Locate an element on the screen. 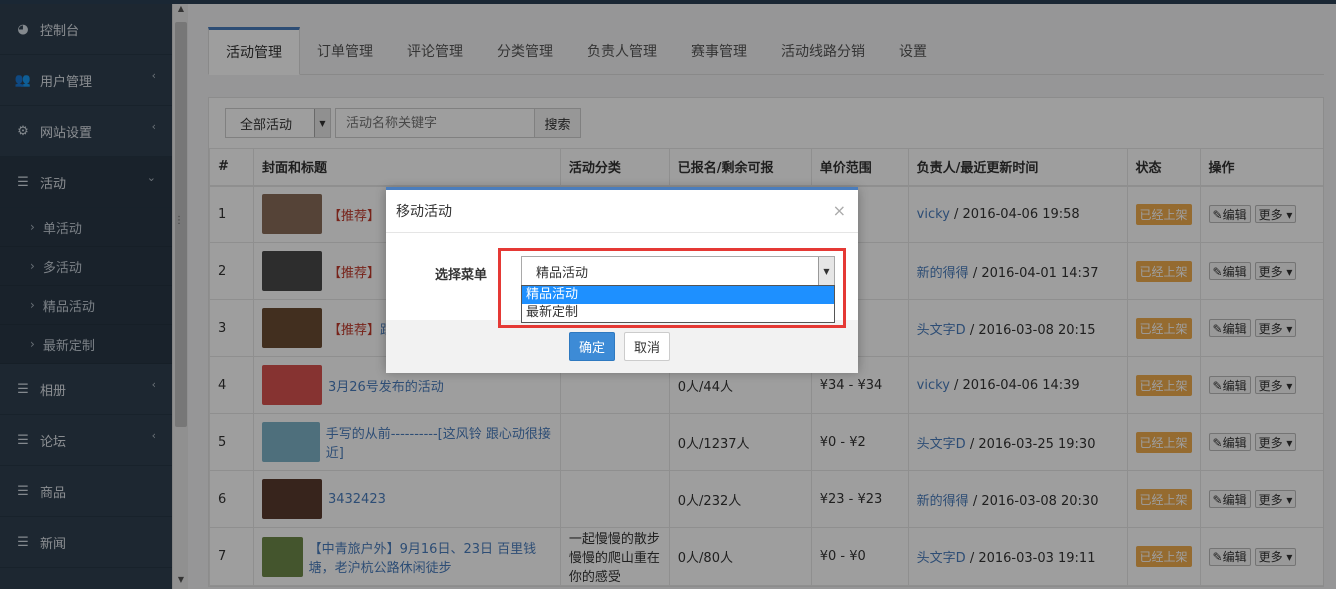 The height and width of the screenshot is (589, 1336). modal-title: 移动活动 is located at coordinates (424, 212).